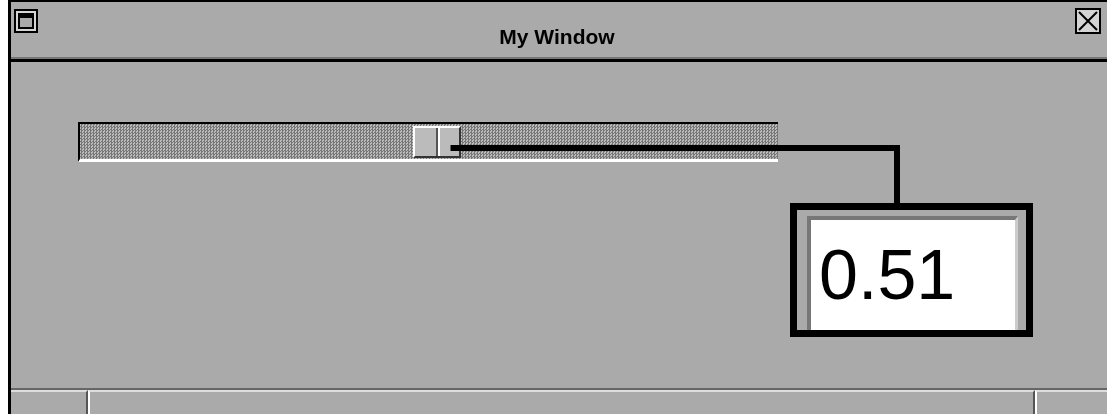  I want to click on value-field: 0.51, so click(912, 273).